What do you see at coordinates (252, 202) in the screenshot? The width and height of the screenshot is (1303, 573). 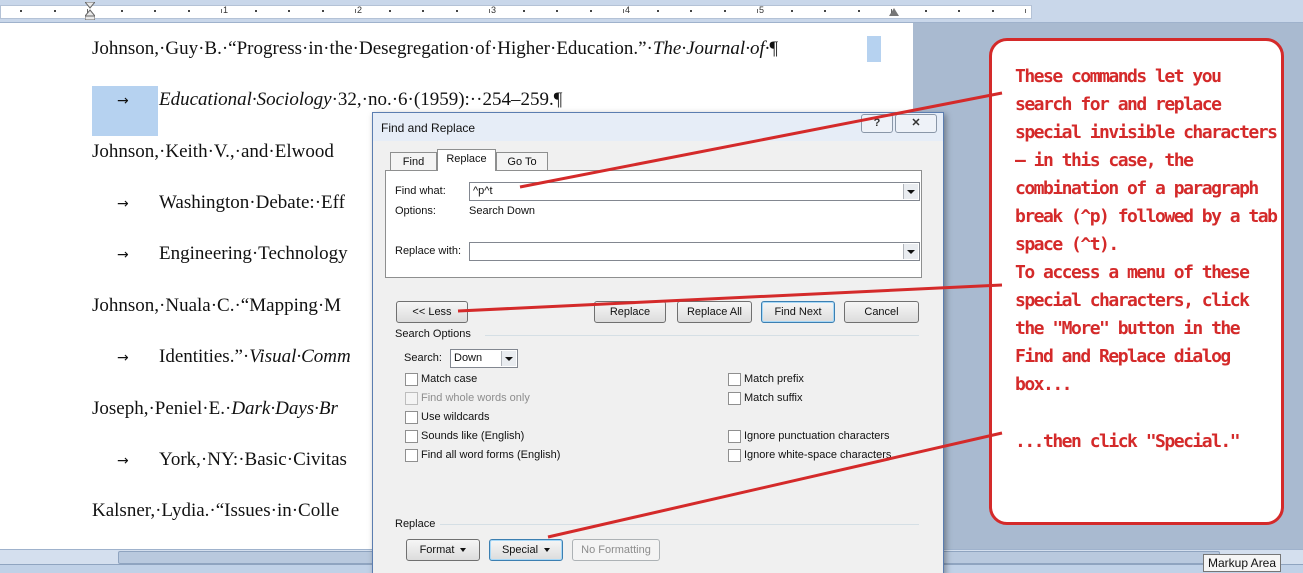 I see `doc-line-4: Washington·Debate:·Eff` at bounding box center [252, 202].